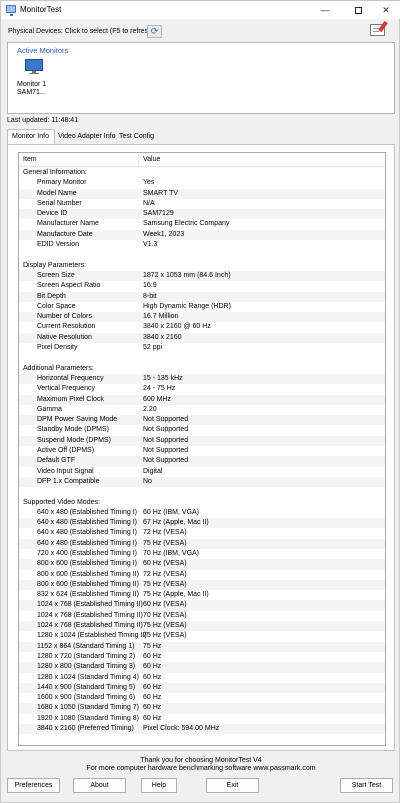 The width and height of the screenshot is (400, 803). Describe the element at coordinates (202, 204) in the screenshot. I see `table-row: Serial Number N/A` at that location.